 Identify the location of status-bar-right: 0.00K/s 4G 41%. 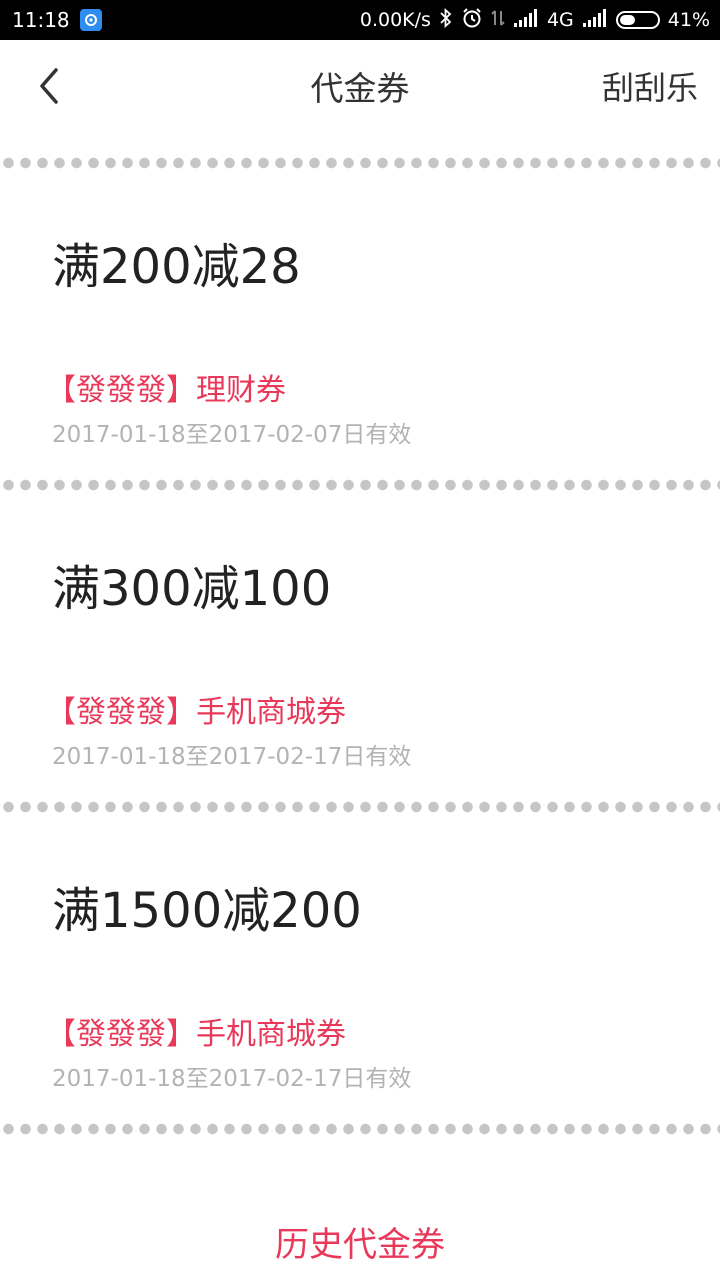
(535, 20).